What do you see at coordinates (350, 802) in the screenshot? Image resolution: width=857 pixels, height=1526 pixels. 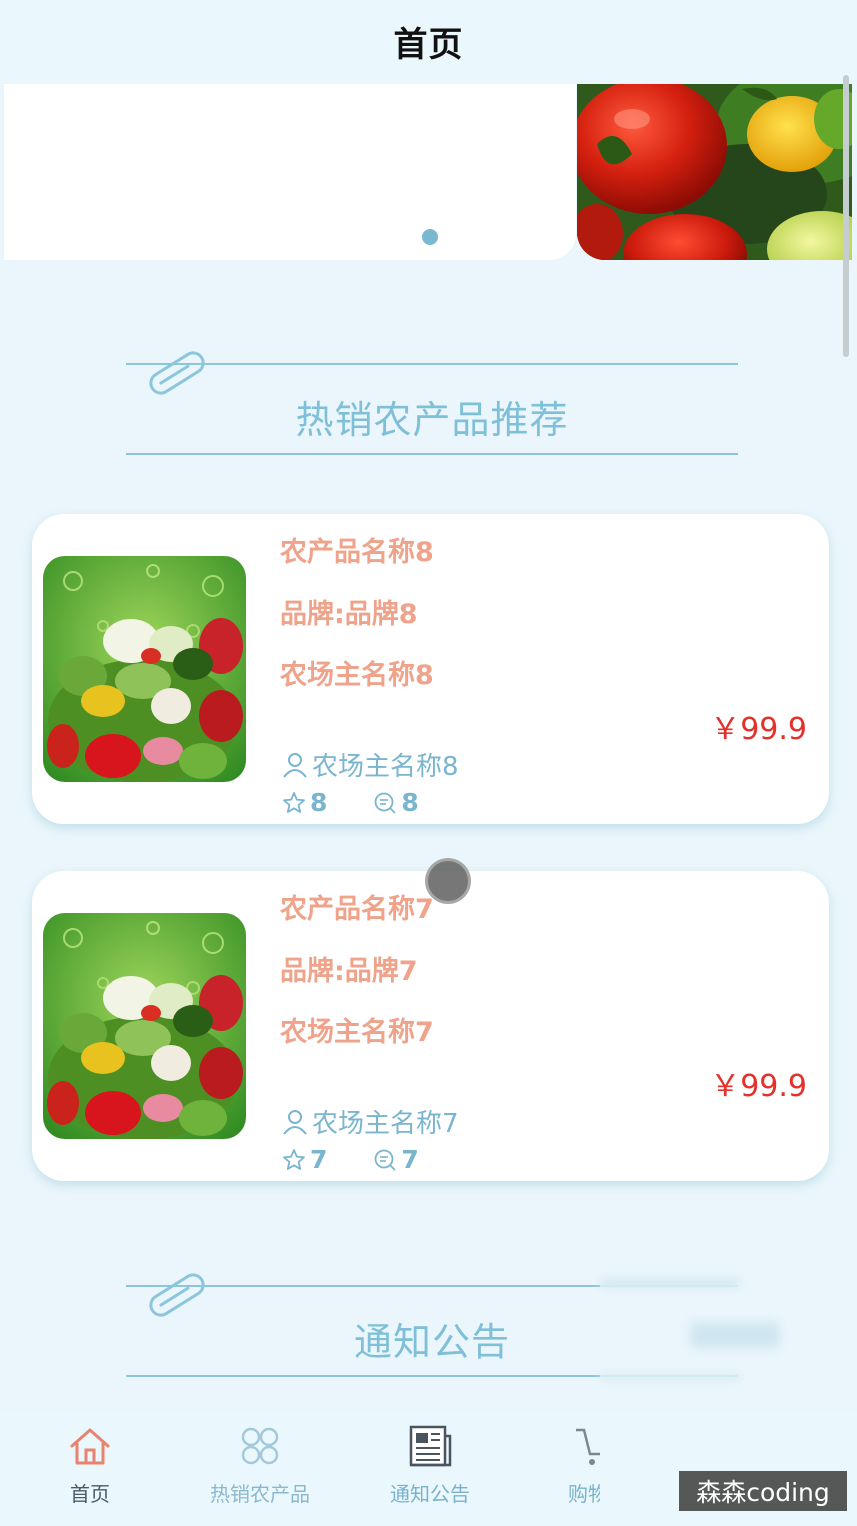 I see `product-stats: 8 8` at bounding box center [350, 802].